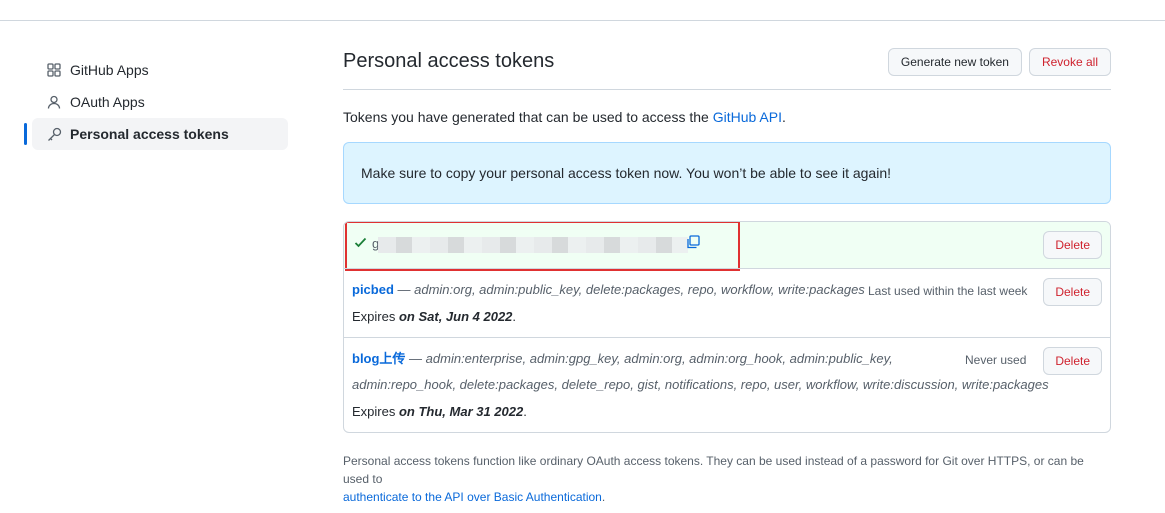  I want to click on generate-new-token-button: Generate new token, so click(954, 61).